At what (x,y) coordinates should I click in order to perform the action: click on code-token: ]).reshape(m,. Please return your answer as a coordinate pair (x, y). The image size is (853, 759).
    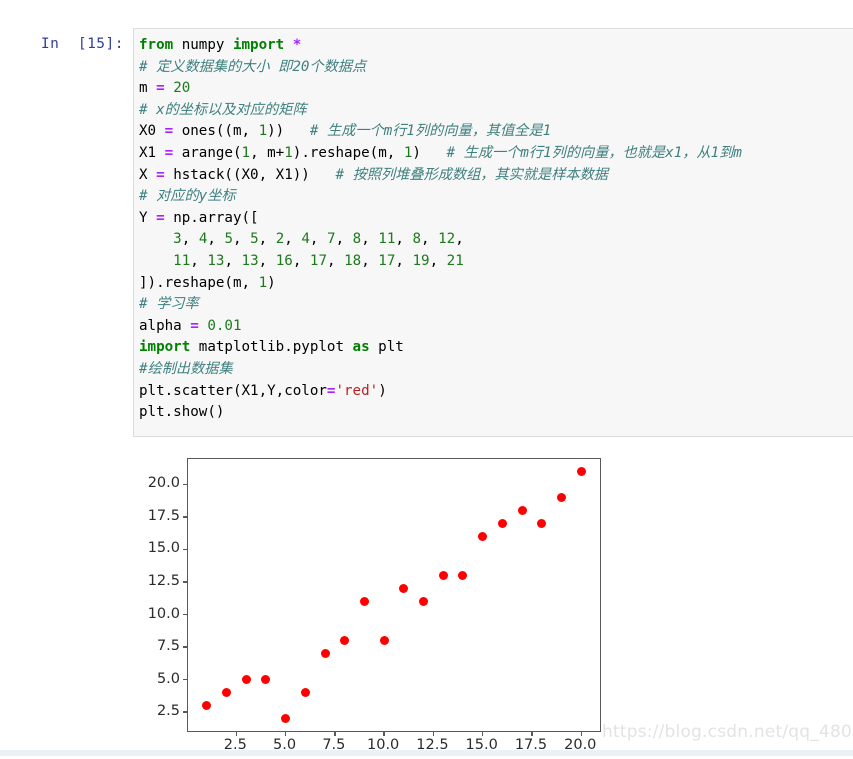
    Looking at the image, I should click on (199, 282).